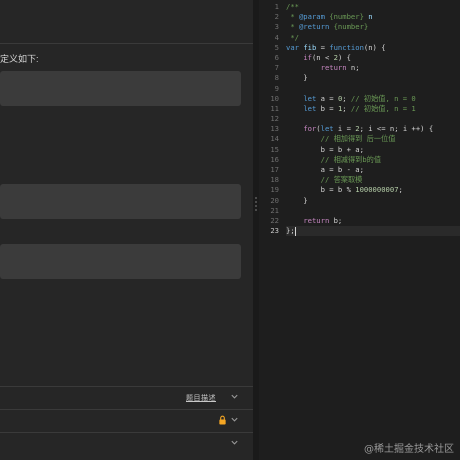 This screenshot has height=460, width=460. What do you see at coordinates (373, 221) in the screenshot?
I see `code-line: return b;` at bounding box center [373, 221].